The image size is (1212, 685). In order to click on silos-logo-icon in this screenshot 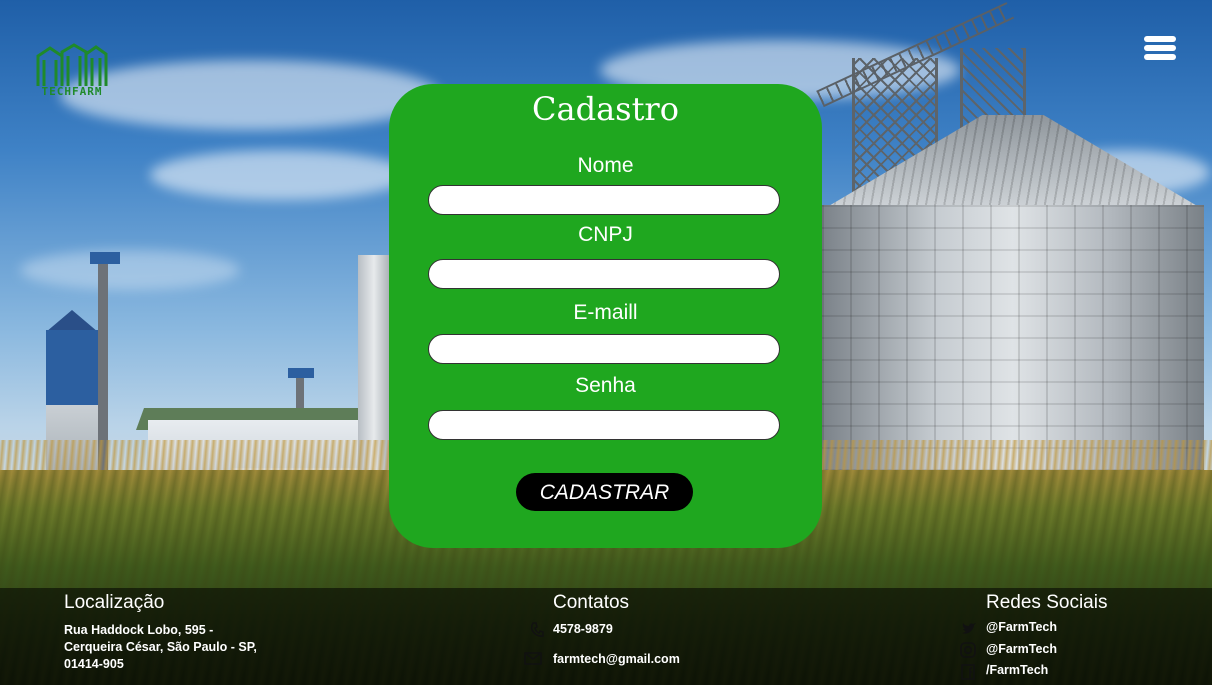, I will do `click(72, 64)`.